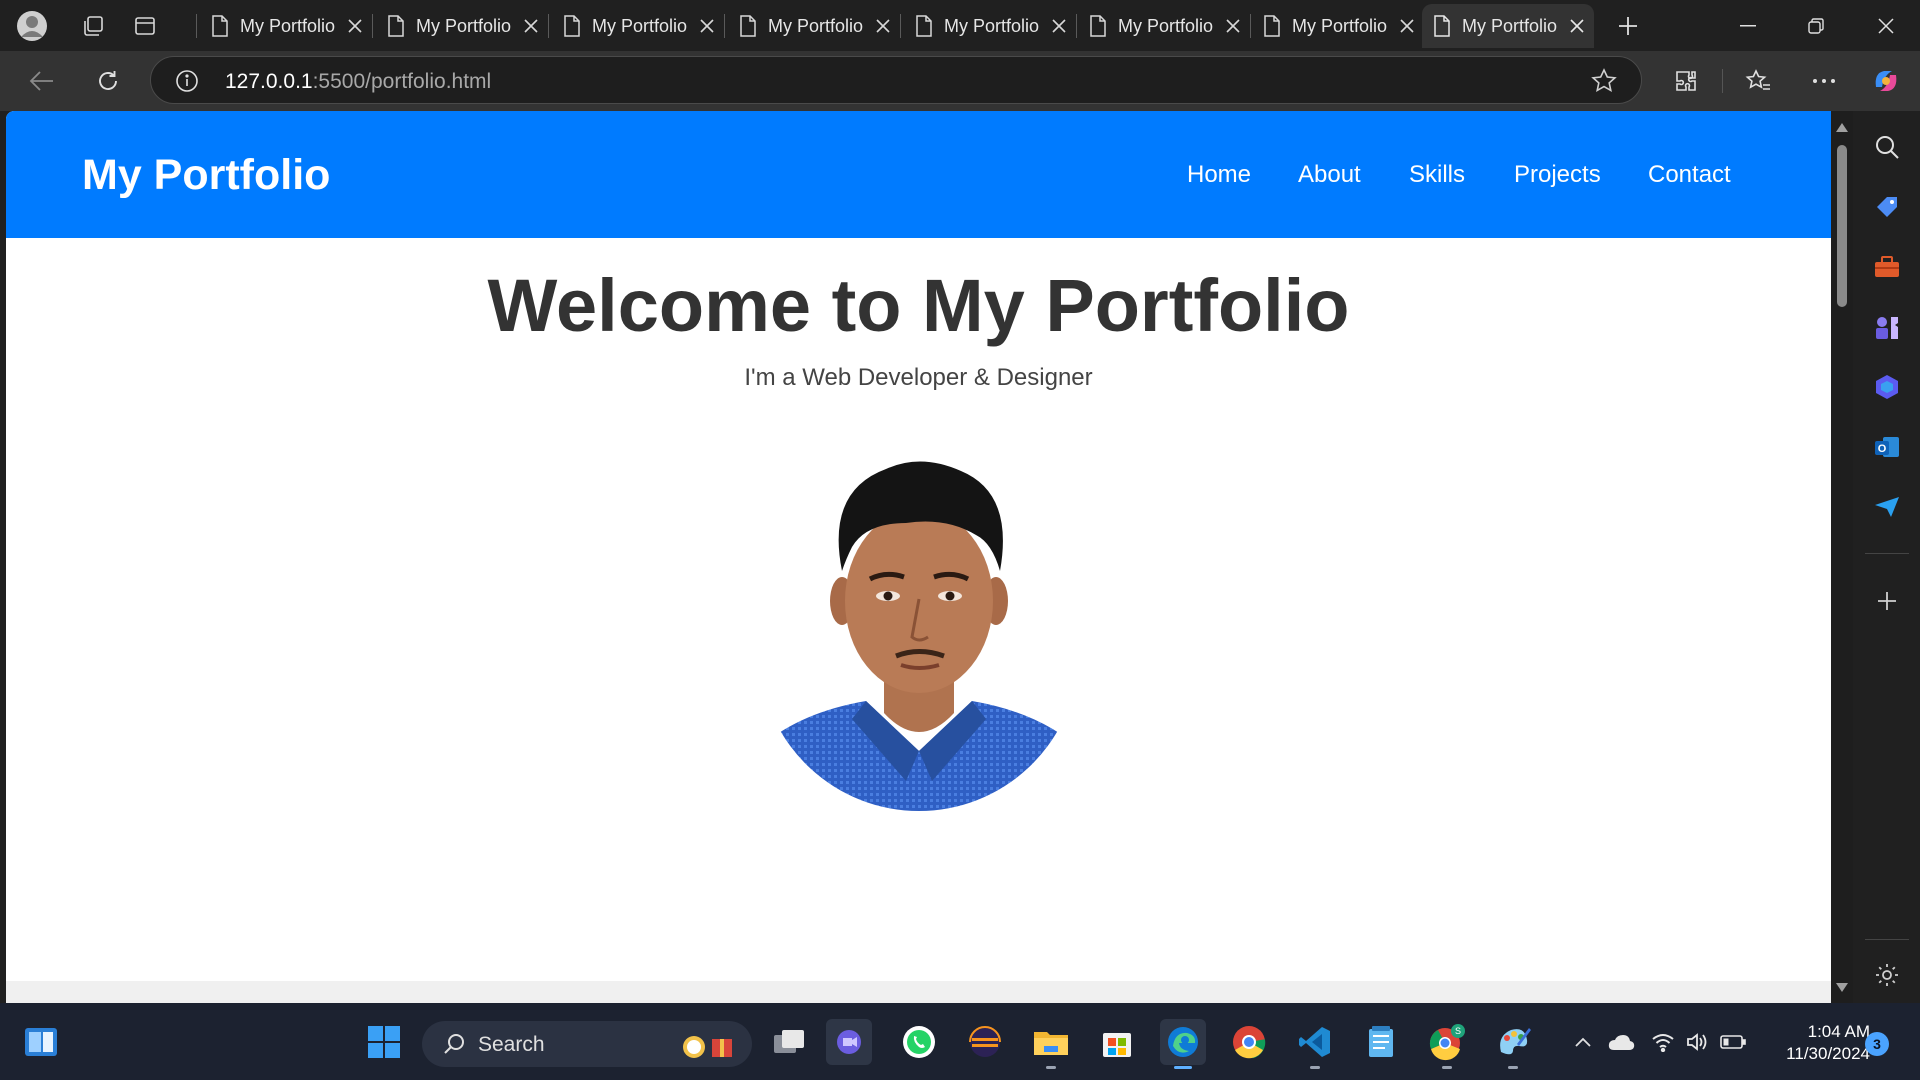 The height and width of the screenshot is (1080, 1920). Describe the element at coordinates (206, 175) in the screenshot. I see `site-logo: My Portfolio` at that location.